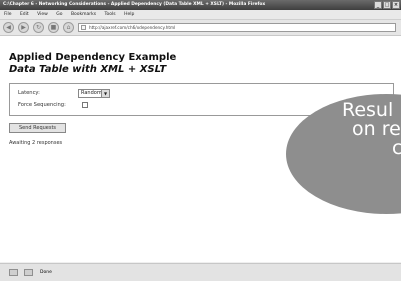 The height and width of the screenshot is (281, 401). I want to click on connection-icon, so click(28, 272).